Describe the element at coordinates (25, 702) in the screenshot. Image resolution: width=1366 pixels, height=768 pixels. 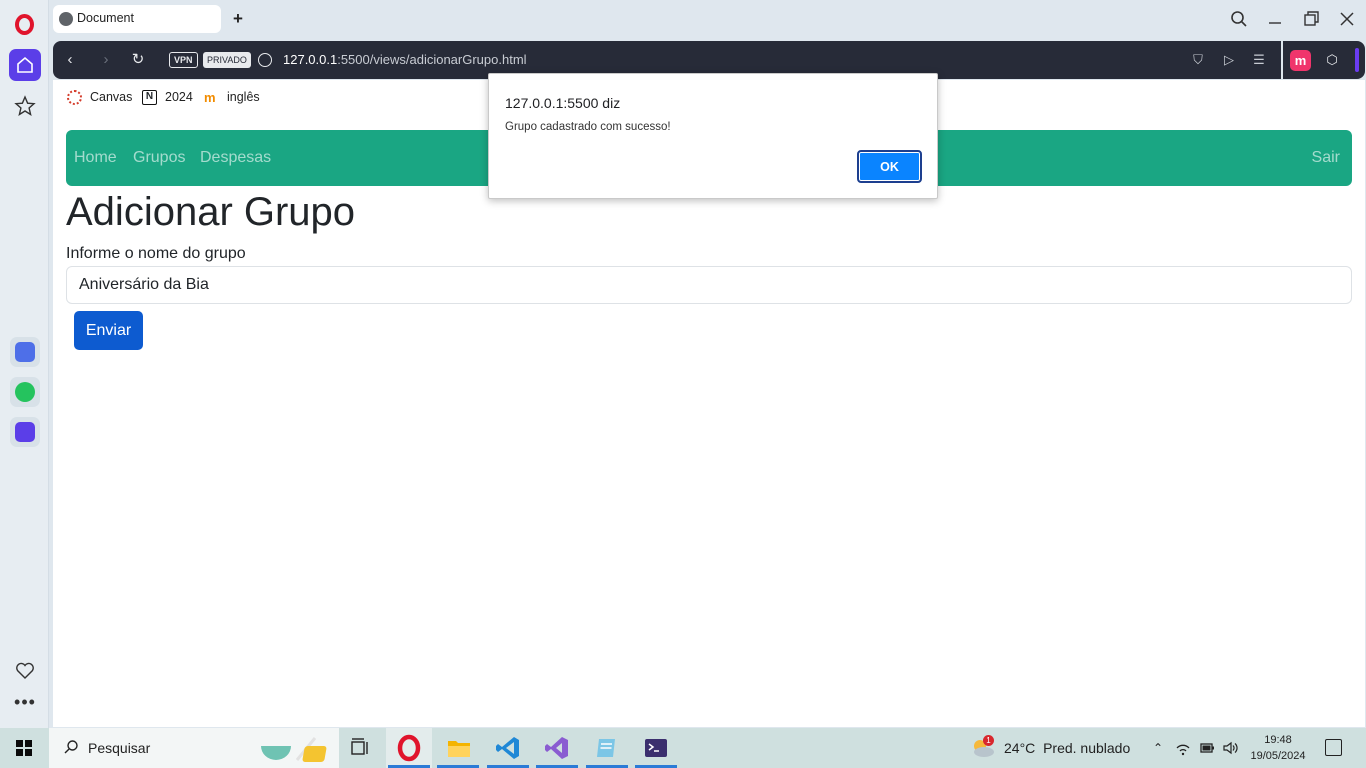
I see `more-options-icon: •••` at that location.